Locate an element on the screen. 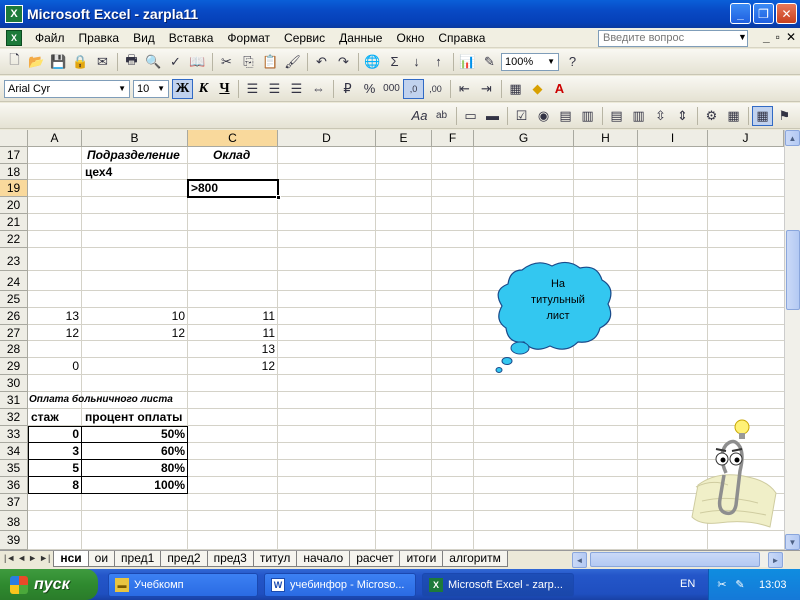 The image size is (800, 600). sheet-tab-algoritm: алгоритм is located at coordinates (475, 559).